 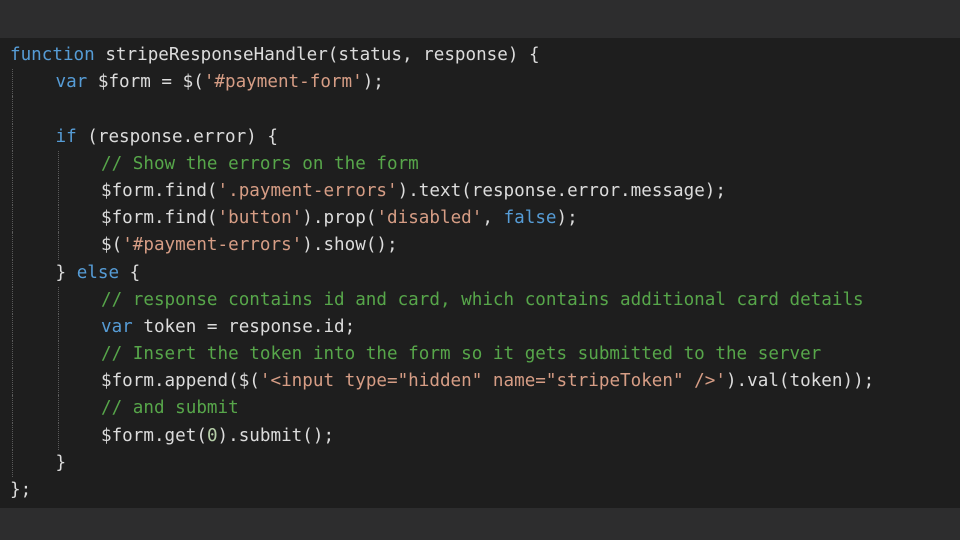 I want to click on code-line: var token = response.id;, so click(x=442, y=327).